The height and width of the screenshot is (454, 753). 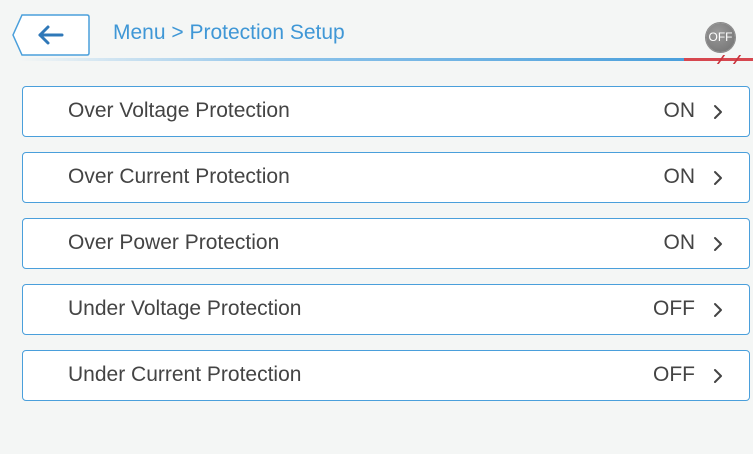 I want to click on row-label: Over Power Protection, so click(x=174, y=242).